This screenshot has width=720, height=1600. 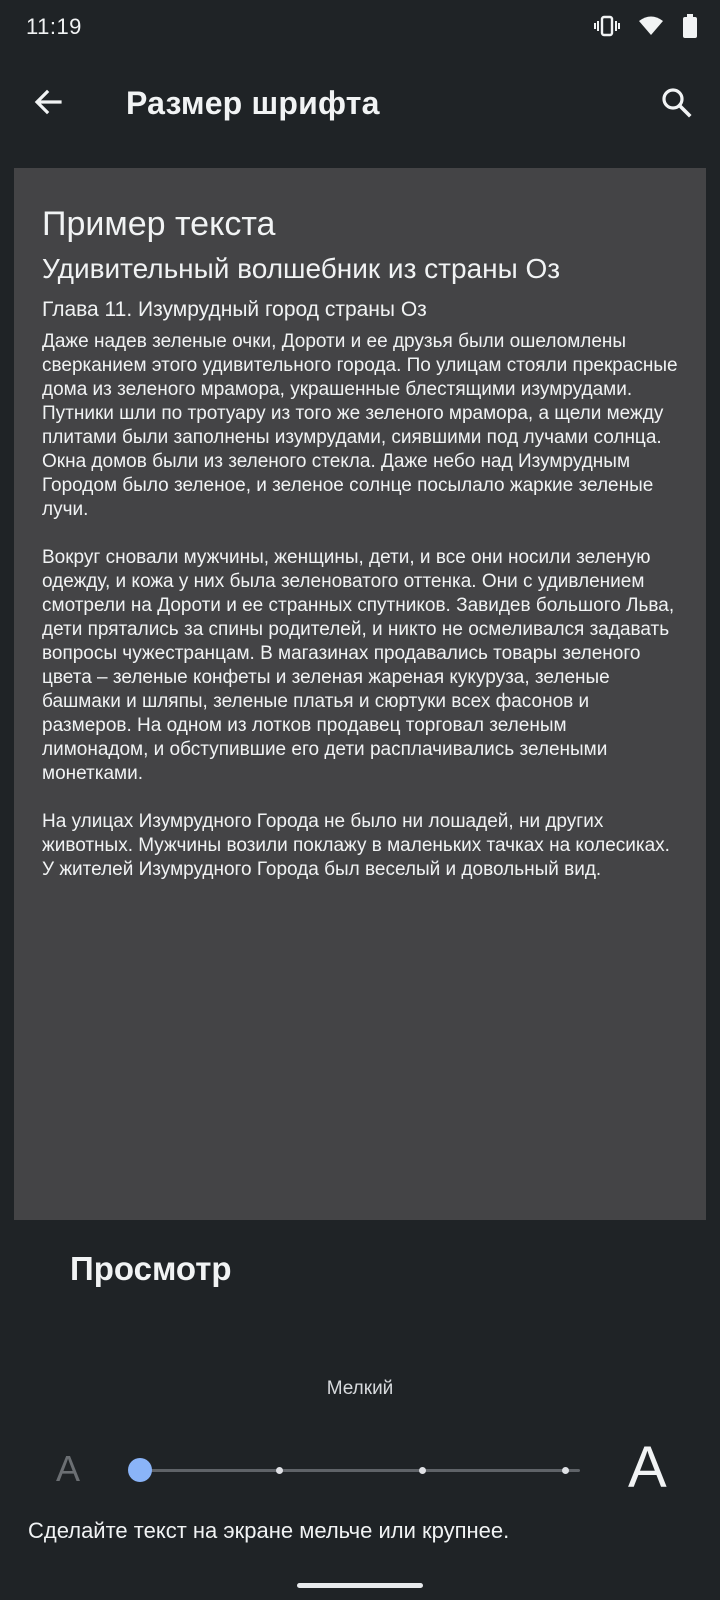 I want to click on status-icons: 4, so click(x=646, y=26).